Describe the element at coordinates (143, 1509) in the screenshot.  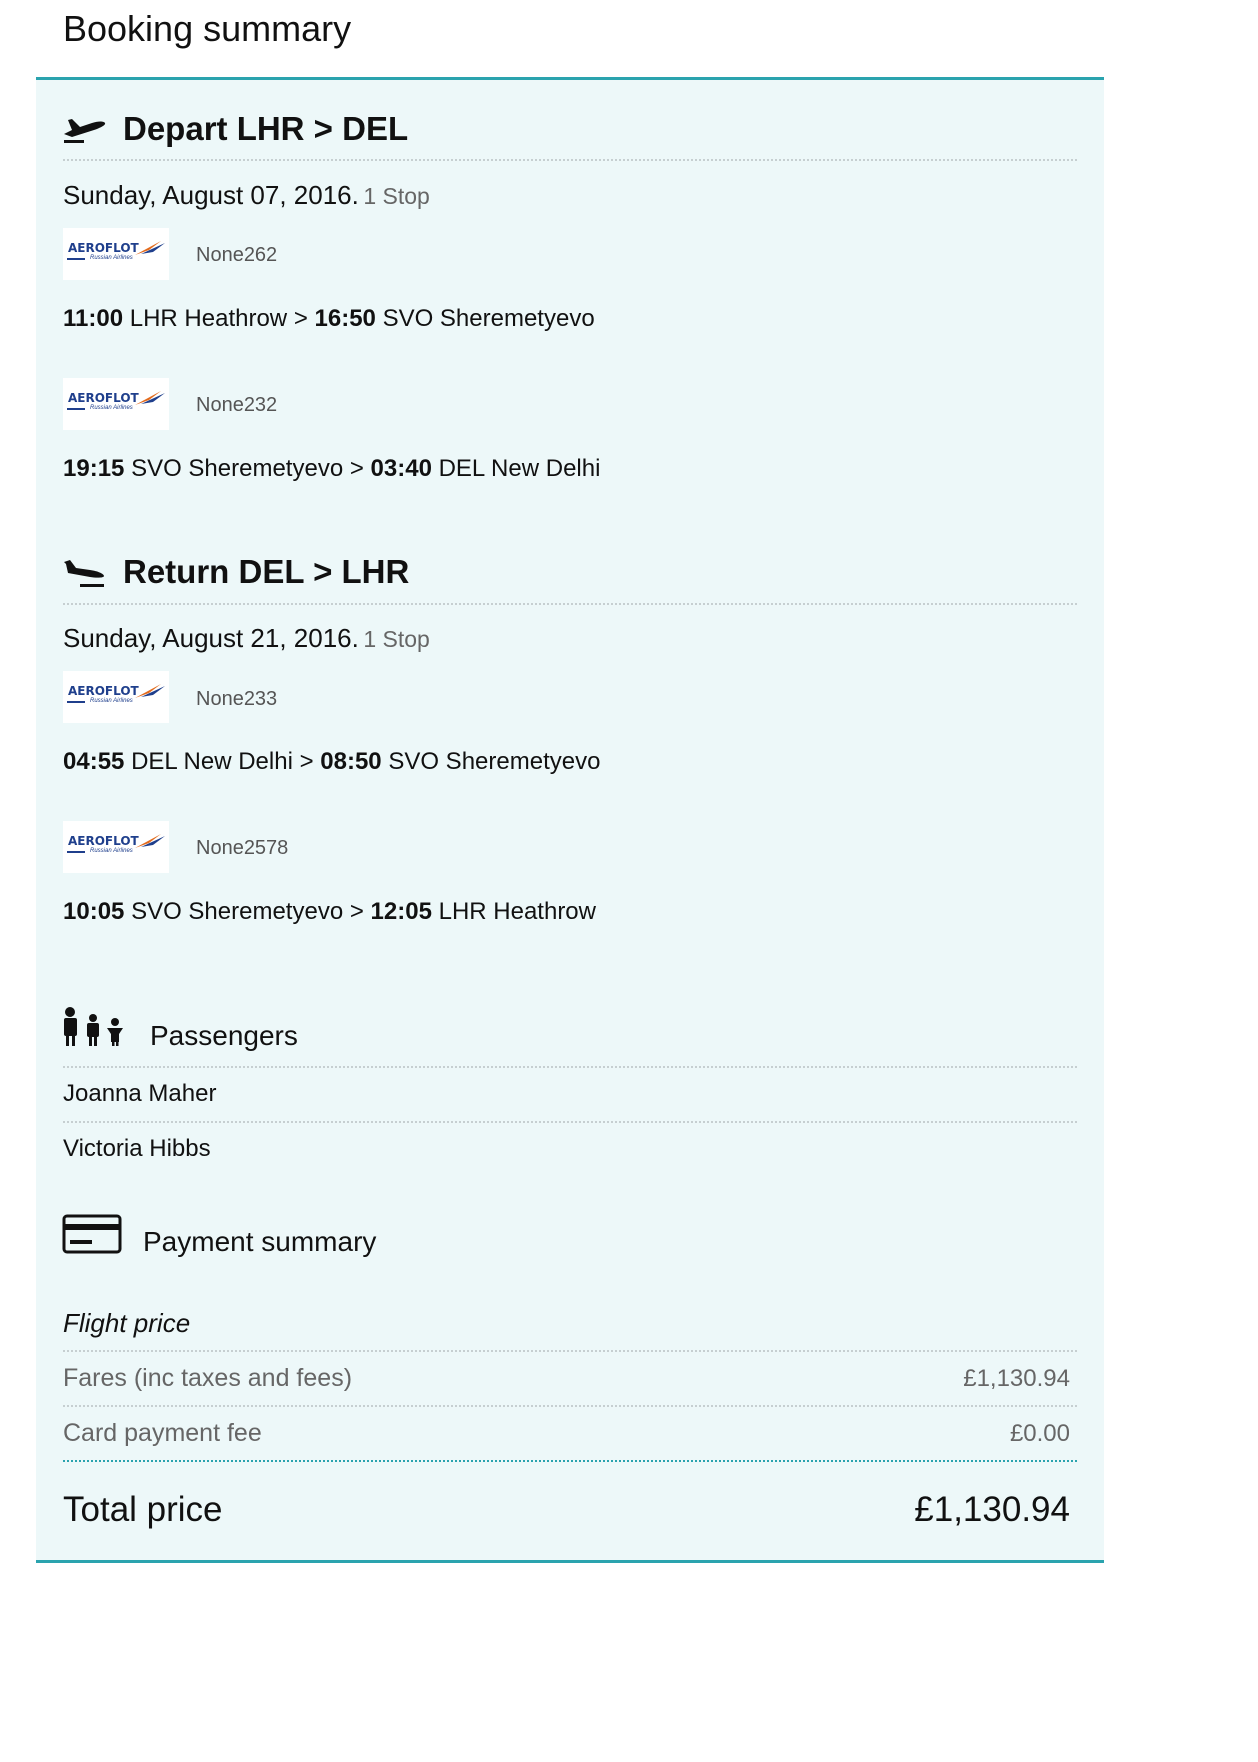
I see `total-price-label: Total price` at that location.